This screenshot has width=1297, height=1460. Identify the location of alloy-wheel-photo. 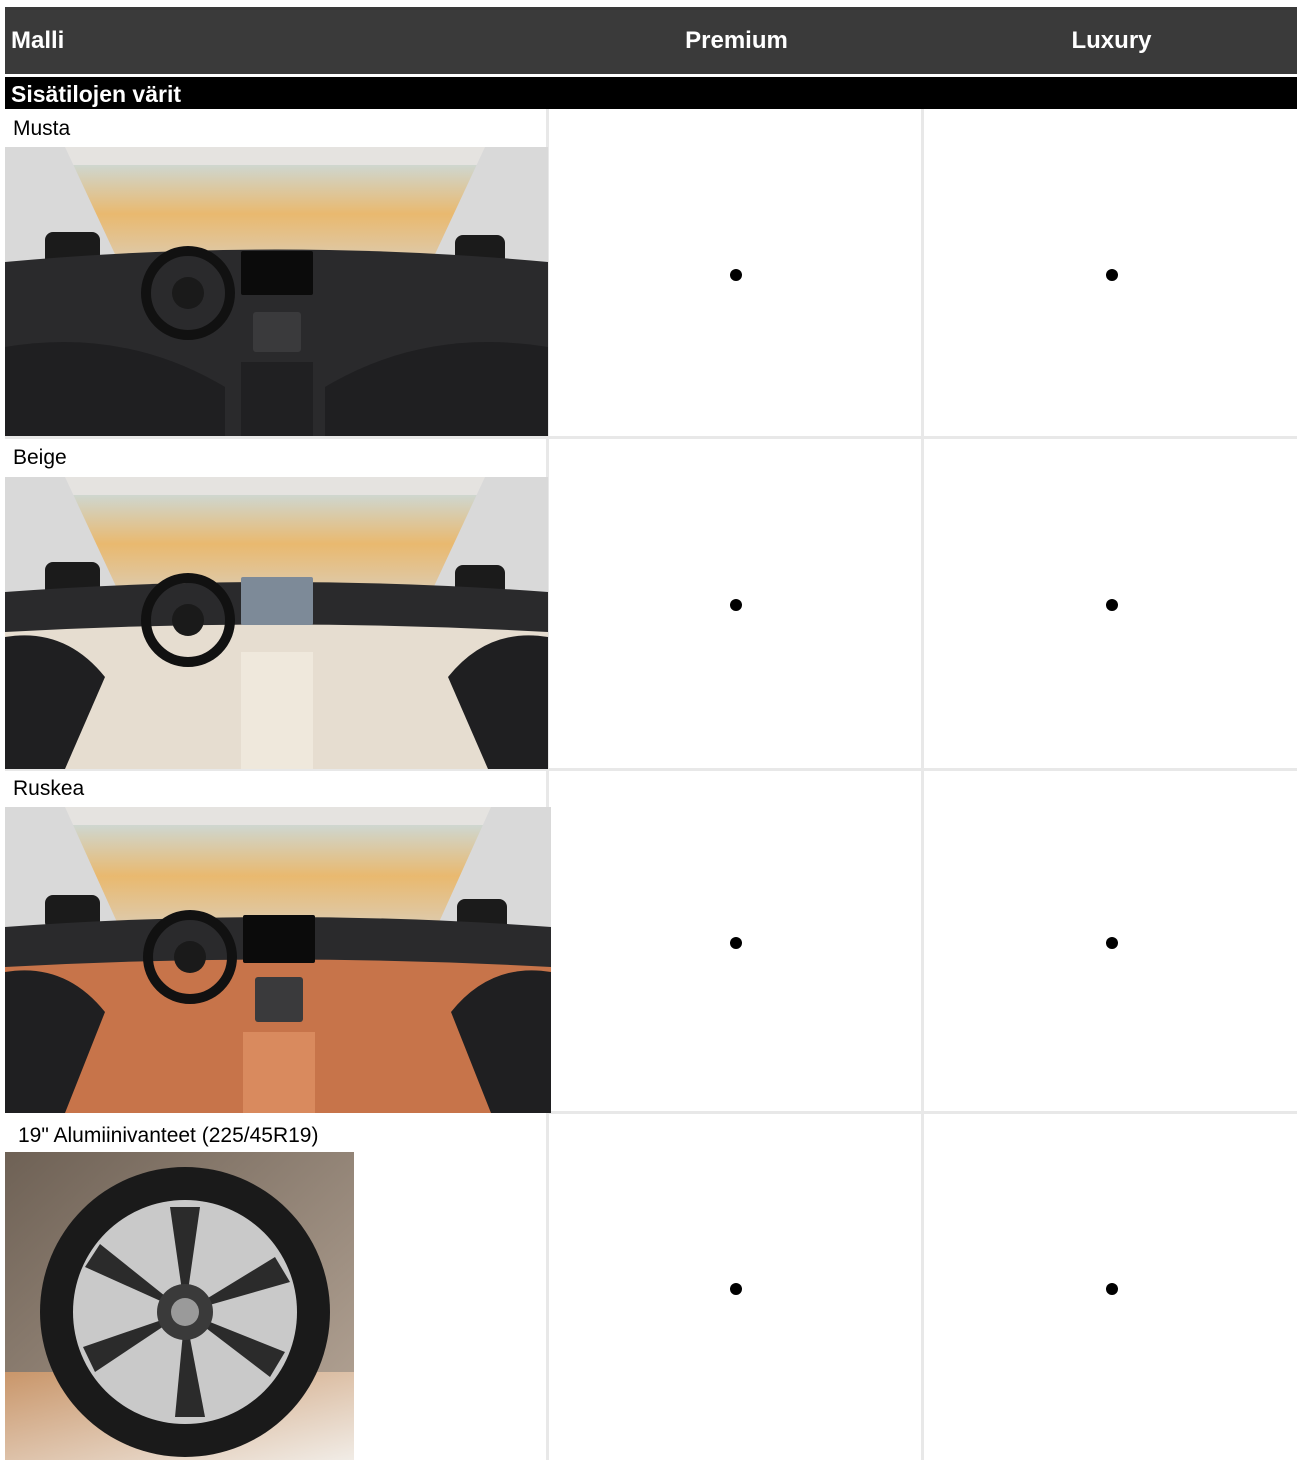
(179, 1306).